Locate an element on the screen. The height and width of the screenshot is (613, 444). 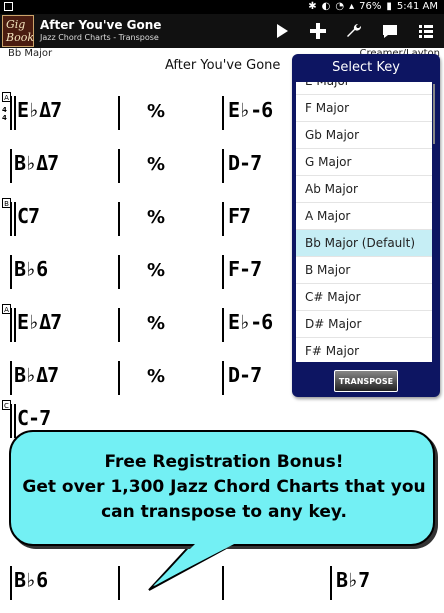
logo-text-gig: Gig is located at coordinates (16, 24).